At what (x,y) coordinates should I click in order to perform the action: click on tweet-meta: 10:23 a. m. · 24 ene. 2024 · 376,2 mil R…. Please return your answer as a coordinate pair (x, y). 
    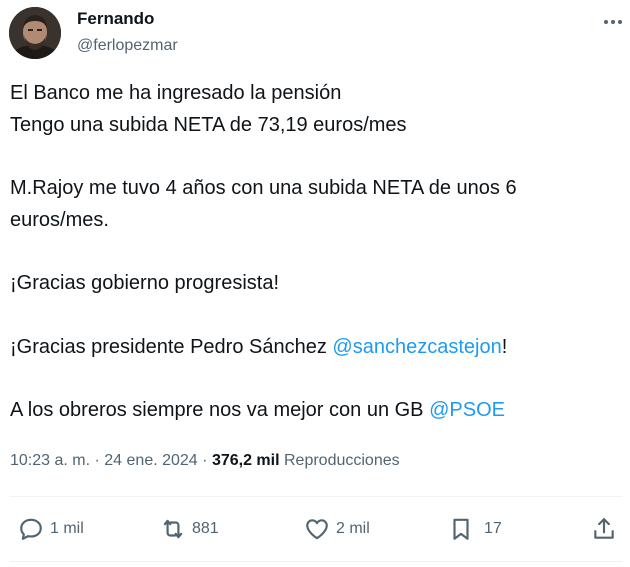
    Looking at the image, I should click on (205, 461).